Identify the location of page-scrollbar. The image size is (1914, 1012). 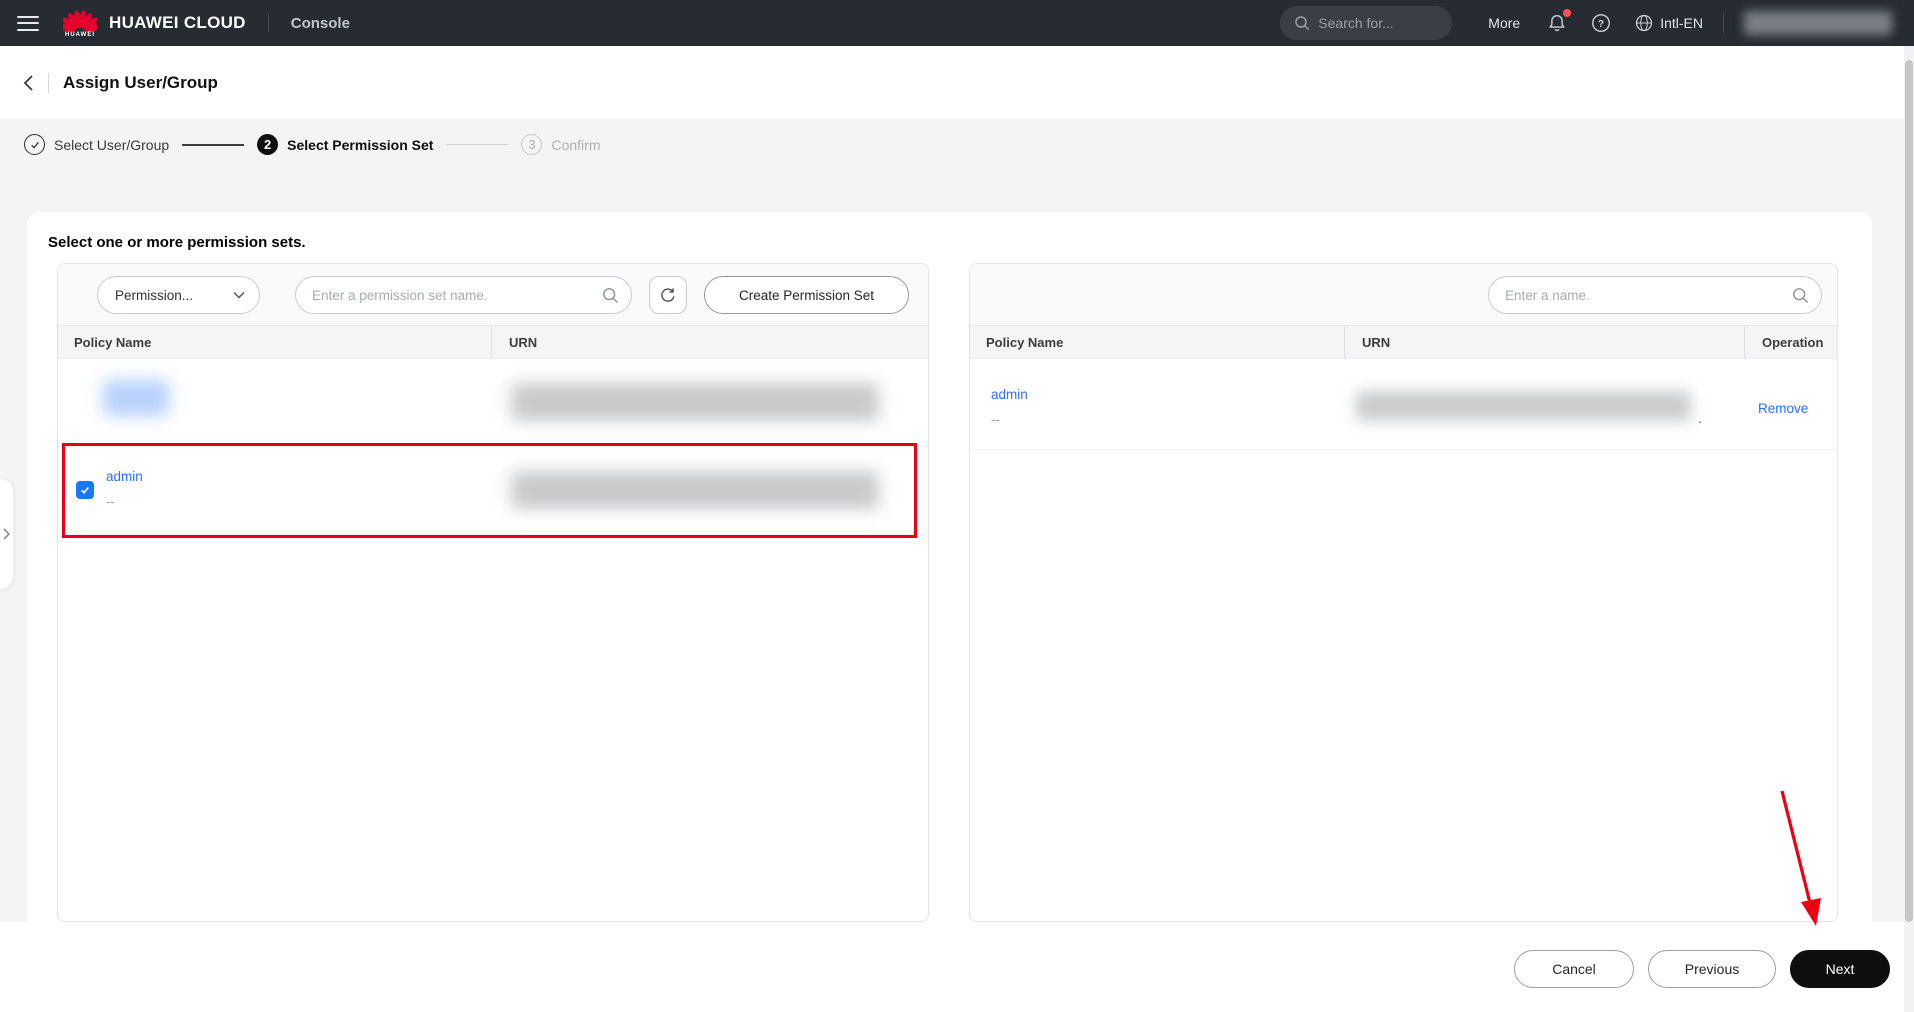
(1909, 529).